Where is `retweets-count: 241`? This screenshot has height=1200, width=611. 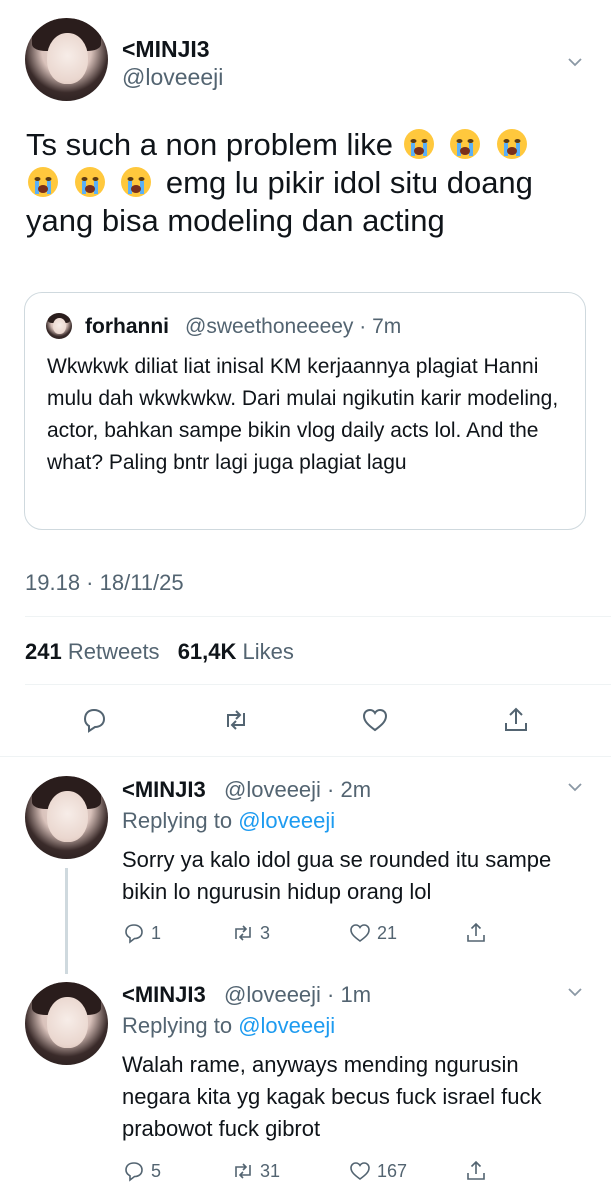 retweets-count: 241 is located at coordinates (43, 651).